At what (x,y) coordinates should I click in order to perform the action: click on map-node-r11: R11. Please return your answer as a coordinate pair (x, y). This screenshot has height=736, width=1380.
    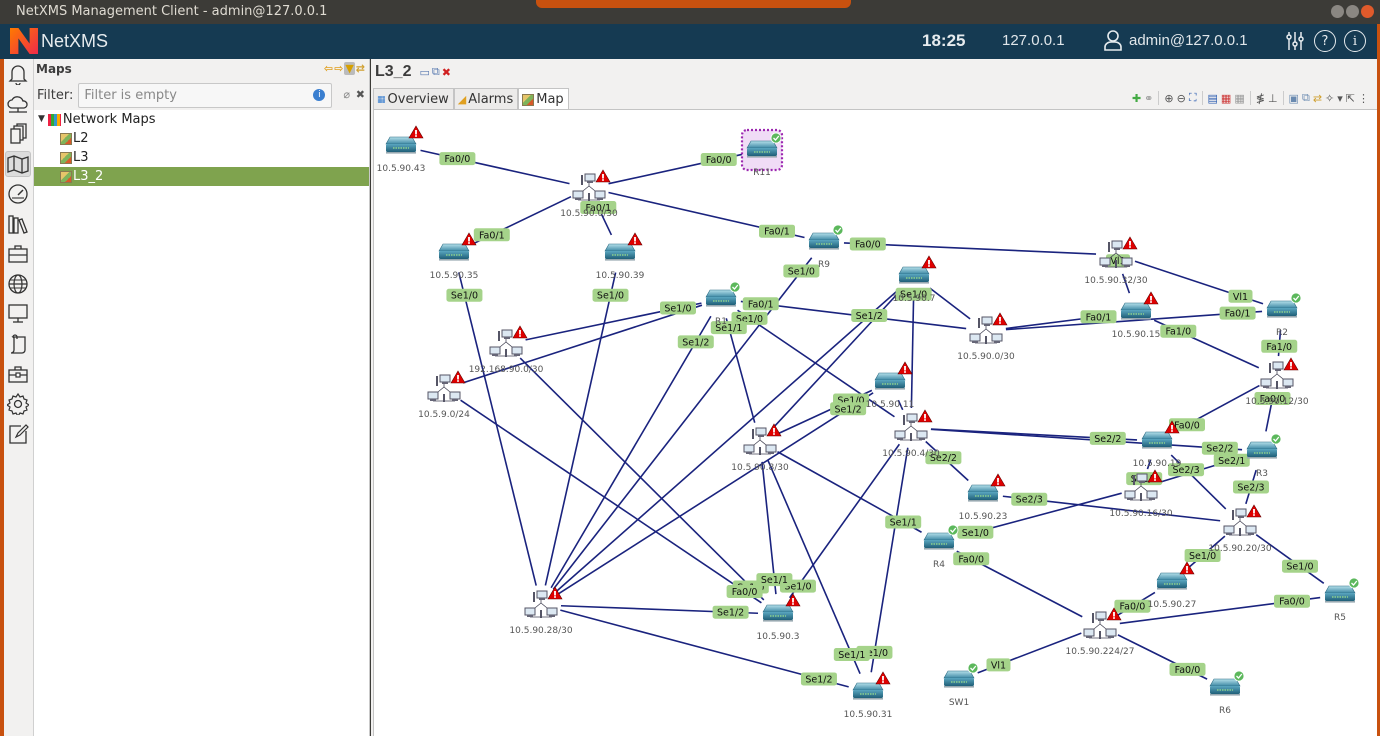
    Looking at the image, I should click on (762, 153).